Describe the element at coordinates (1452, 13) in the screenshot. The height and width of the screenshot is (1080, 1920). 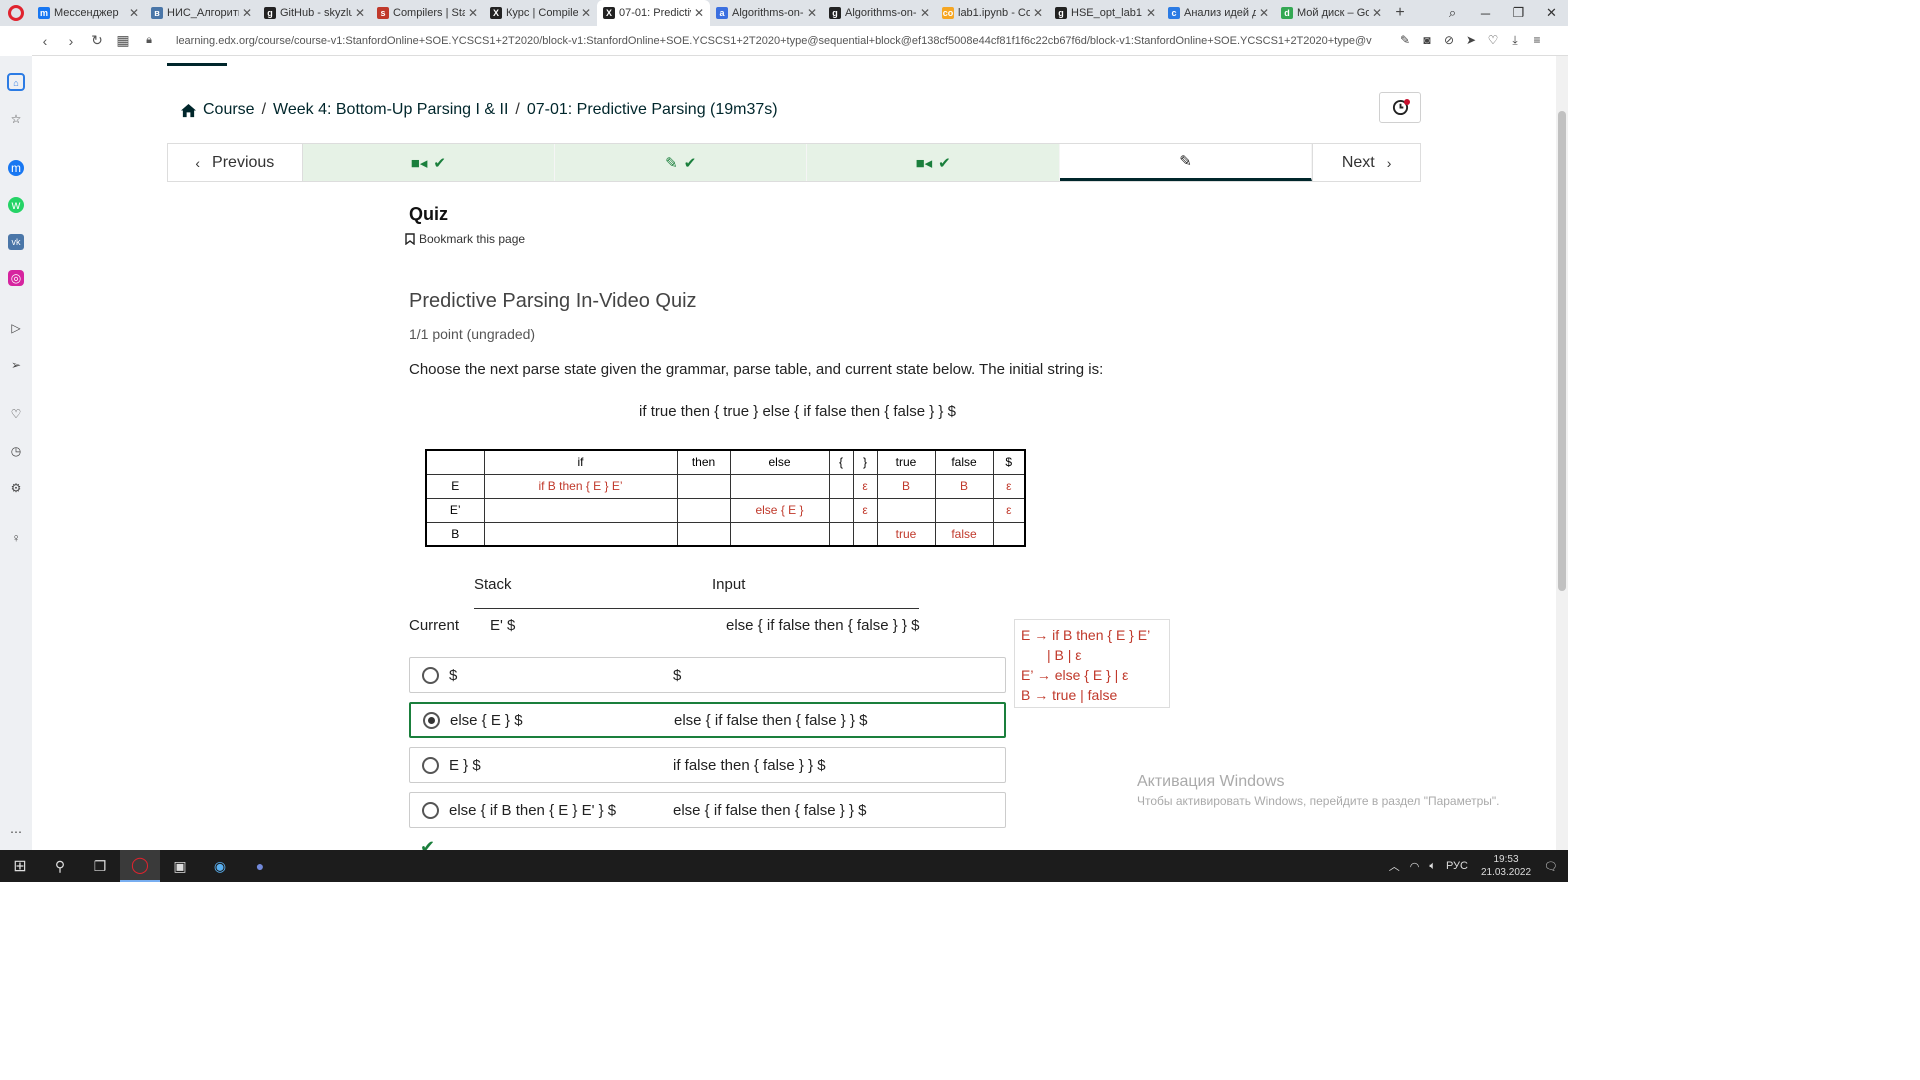
I see `search-tabs-icon: ⌕` at that location.